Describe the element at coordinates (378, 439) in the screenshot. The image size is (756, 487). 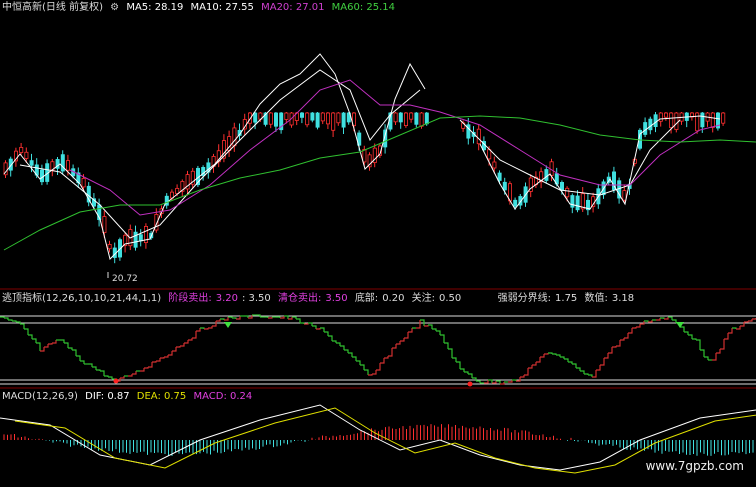
I see `macd-panel` at that location.